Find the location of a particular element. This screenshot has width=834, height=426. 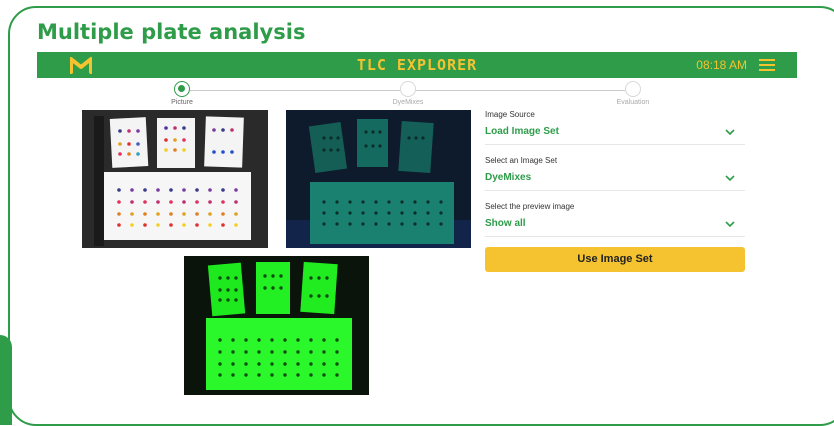

decorative-corner is located at coordinates (6, 380).